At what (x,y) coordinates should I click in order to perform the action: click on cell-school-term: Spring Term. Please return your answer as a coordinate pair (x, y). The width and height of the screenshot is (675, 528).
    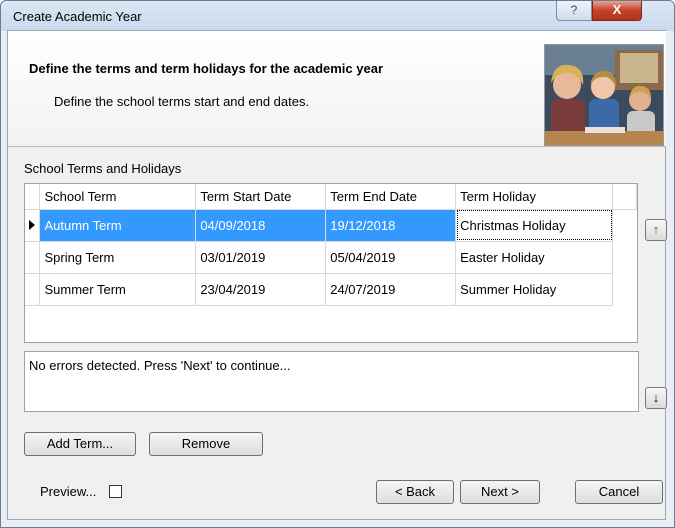
    Looking at the image, I should click on (118, 257).